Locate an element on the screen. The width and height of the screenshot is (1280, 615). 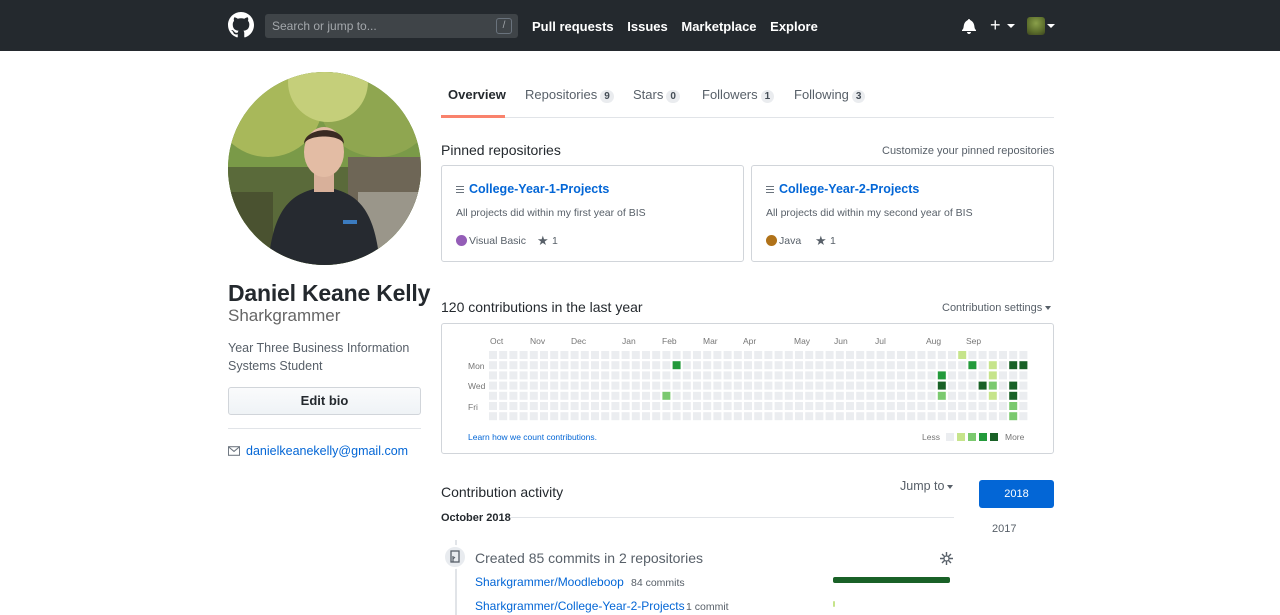
tab-repositories: Repositories 9 is located at coordinates (569, 95).